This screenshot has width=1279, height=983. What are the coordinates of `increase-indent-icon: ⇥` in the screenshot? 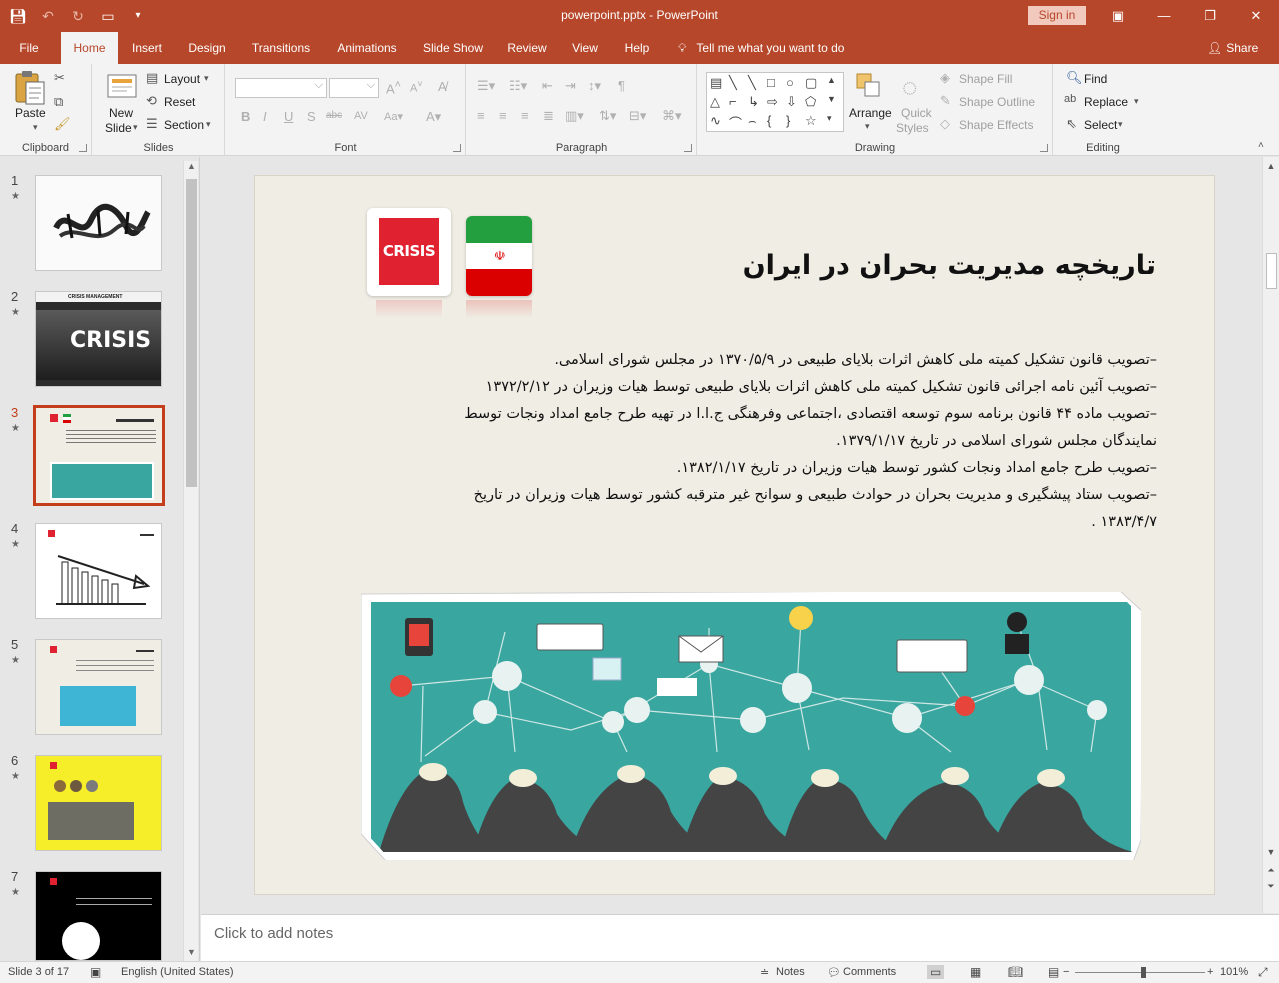 It's located at (570, 86).